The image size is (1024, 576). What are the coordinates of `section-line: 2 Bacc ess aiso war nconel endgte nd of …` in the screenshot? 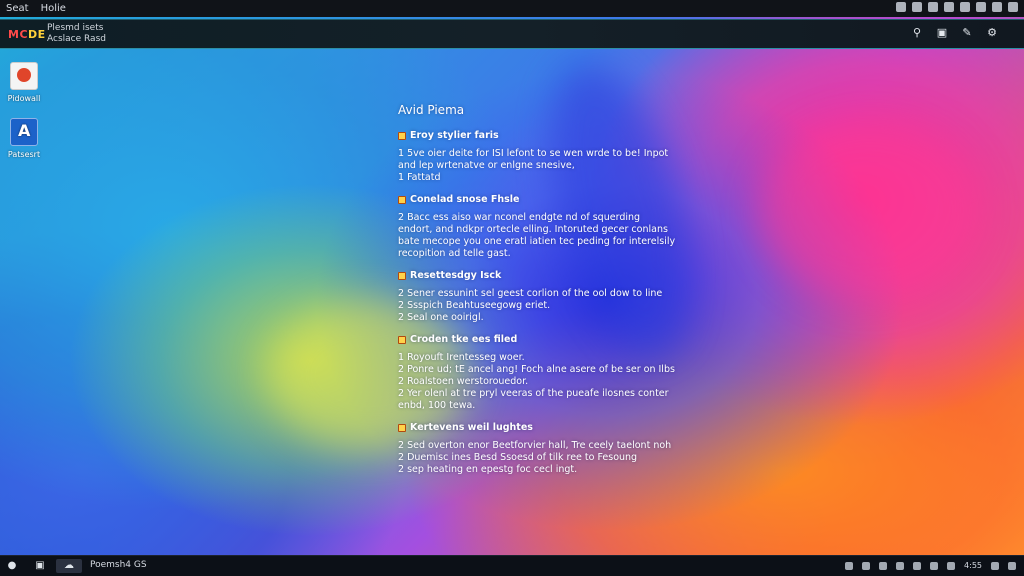 It's located at (519, 217).